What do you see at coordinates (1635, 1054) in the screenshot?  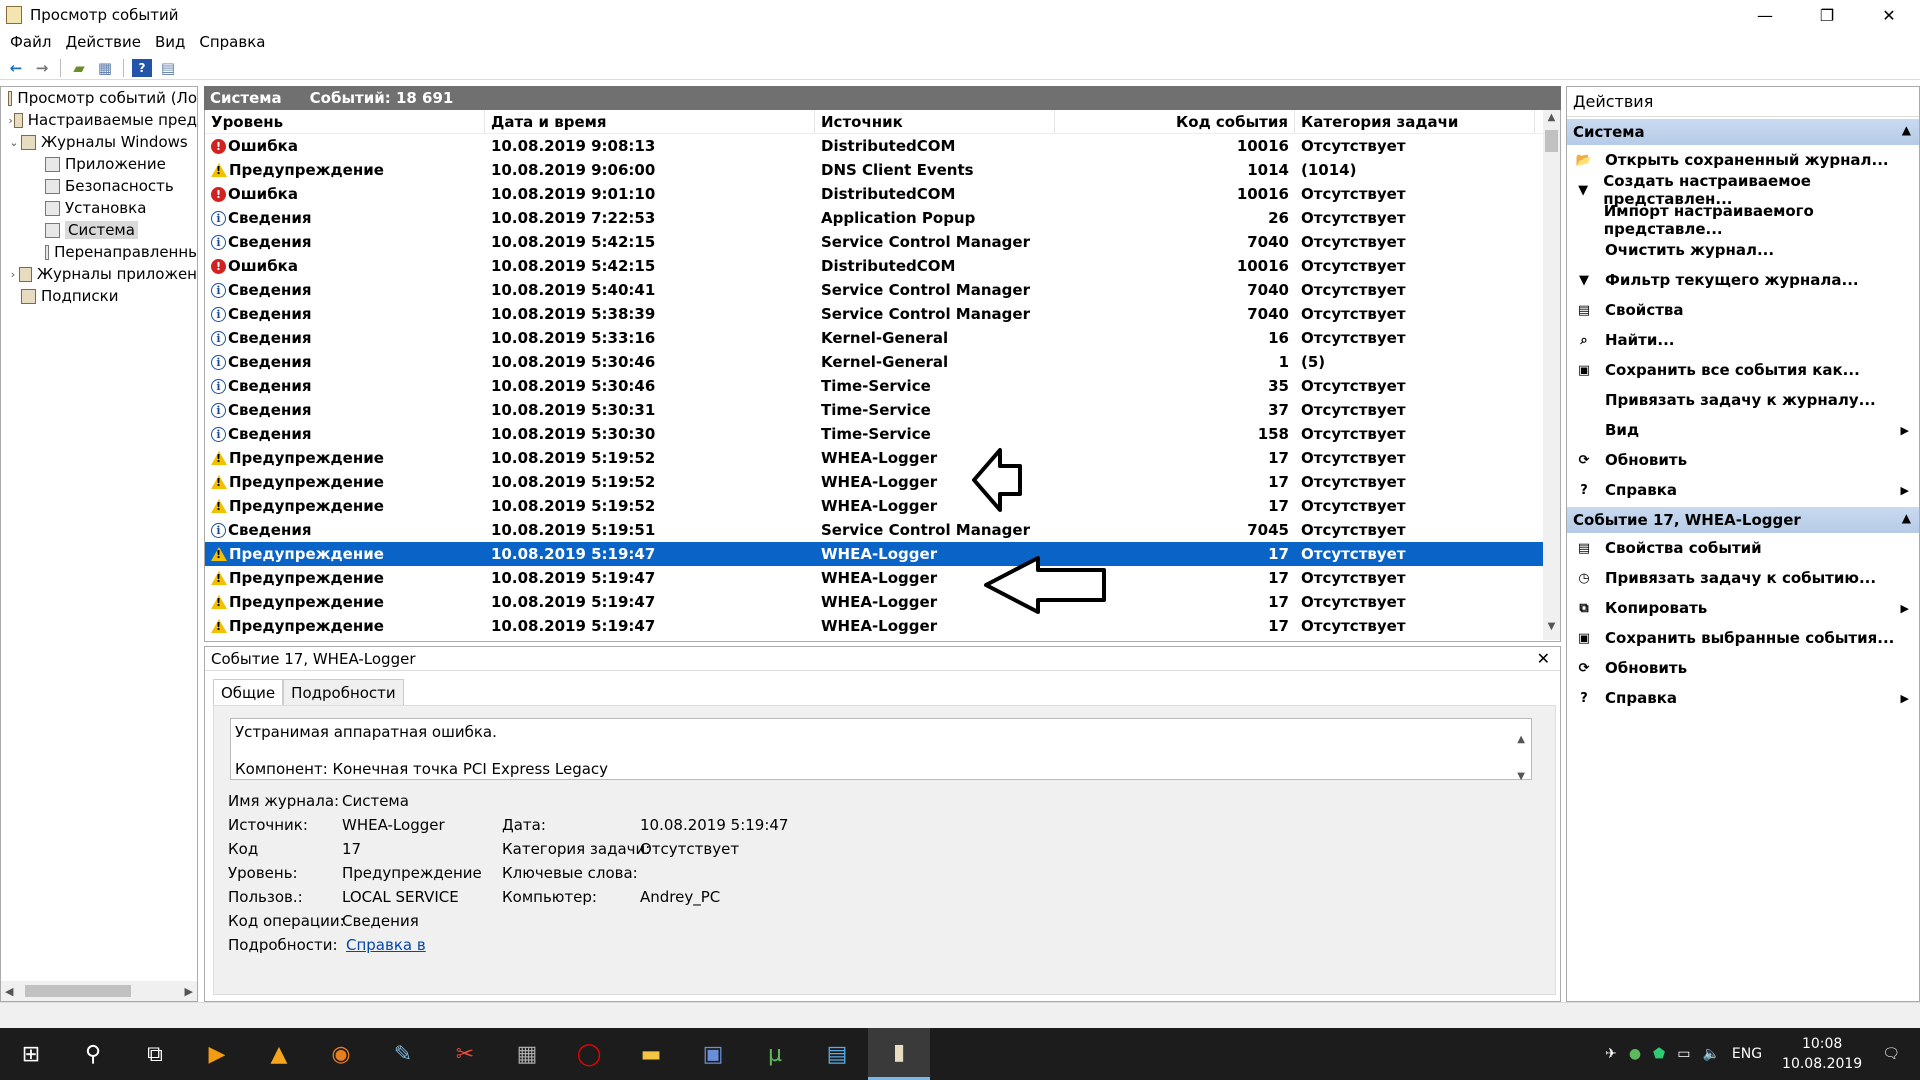 I see `utorrent-tray-icon: ●` at bounding box center [1635, 1054].